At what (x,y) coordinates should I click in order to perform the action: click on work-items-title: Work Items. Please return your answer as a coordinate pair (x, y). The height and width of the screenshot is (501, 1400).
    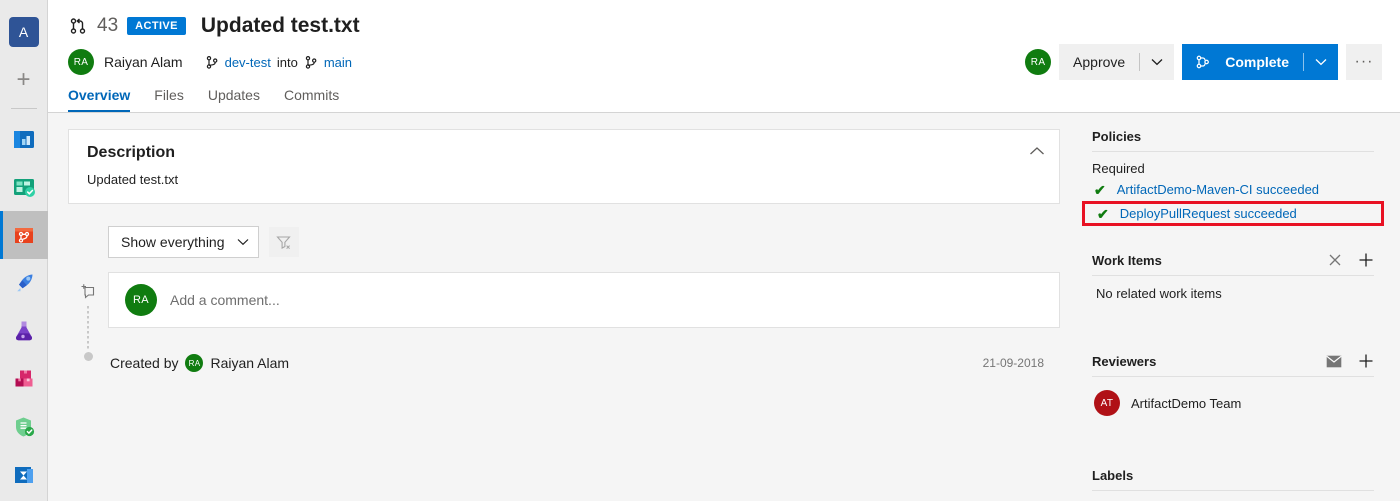
    Looking at the image, I should click on (1127, 260).